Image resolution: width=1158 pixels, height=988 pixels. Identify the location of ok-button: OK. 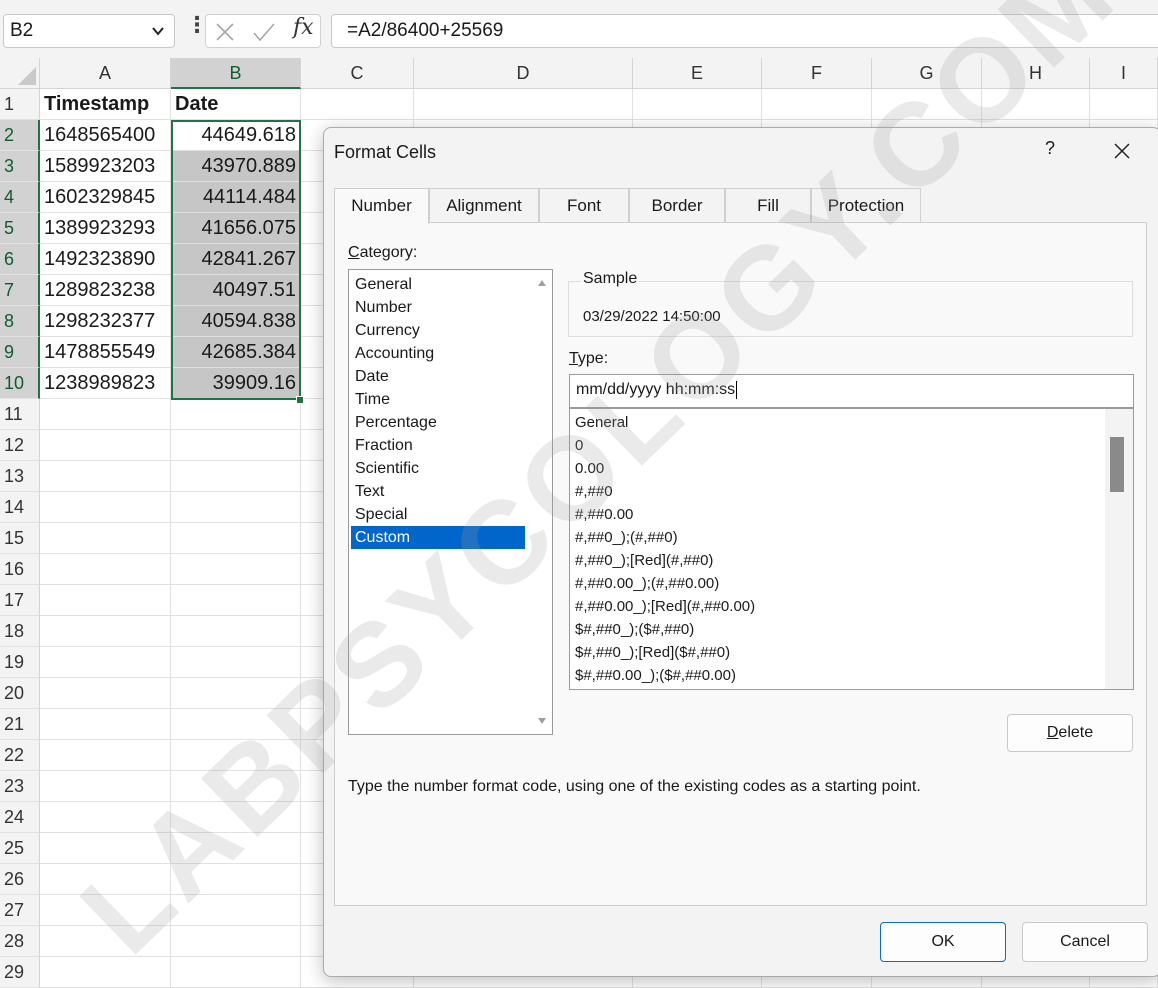
(943, 942).